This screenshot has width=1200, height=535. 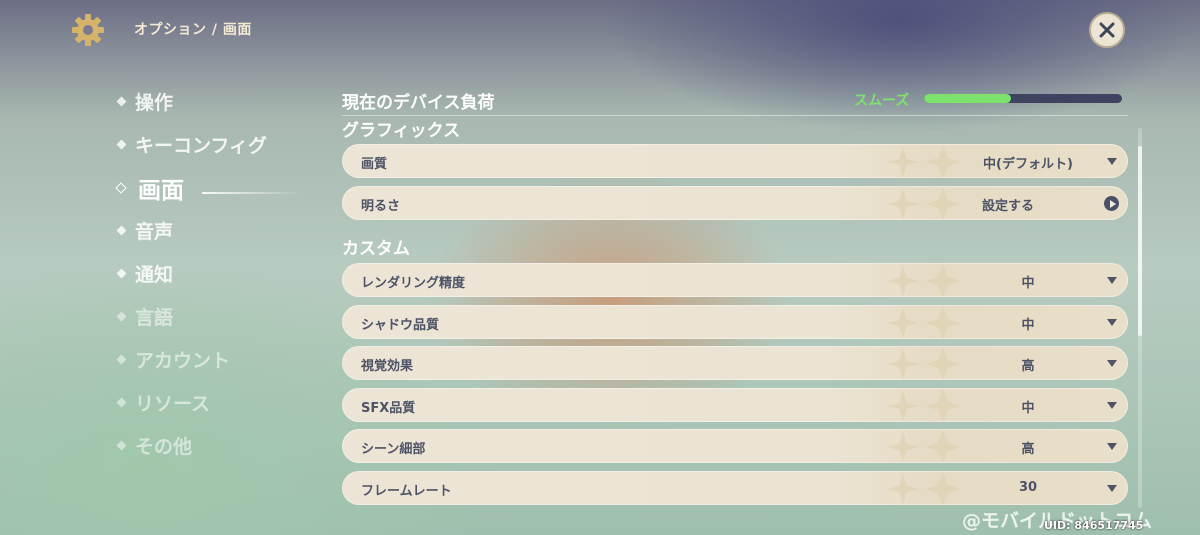 What do you see at coordinates (735, 488) in the screenshot?
I see `setting-row-frame-rate: フレームレート 30` at bounding box center [735, 488].